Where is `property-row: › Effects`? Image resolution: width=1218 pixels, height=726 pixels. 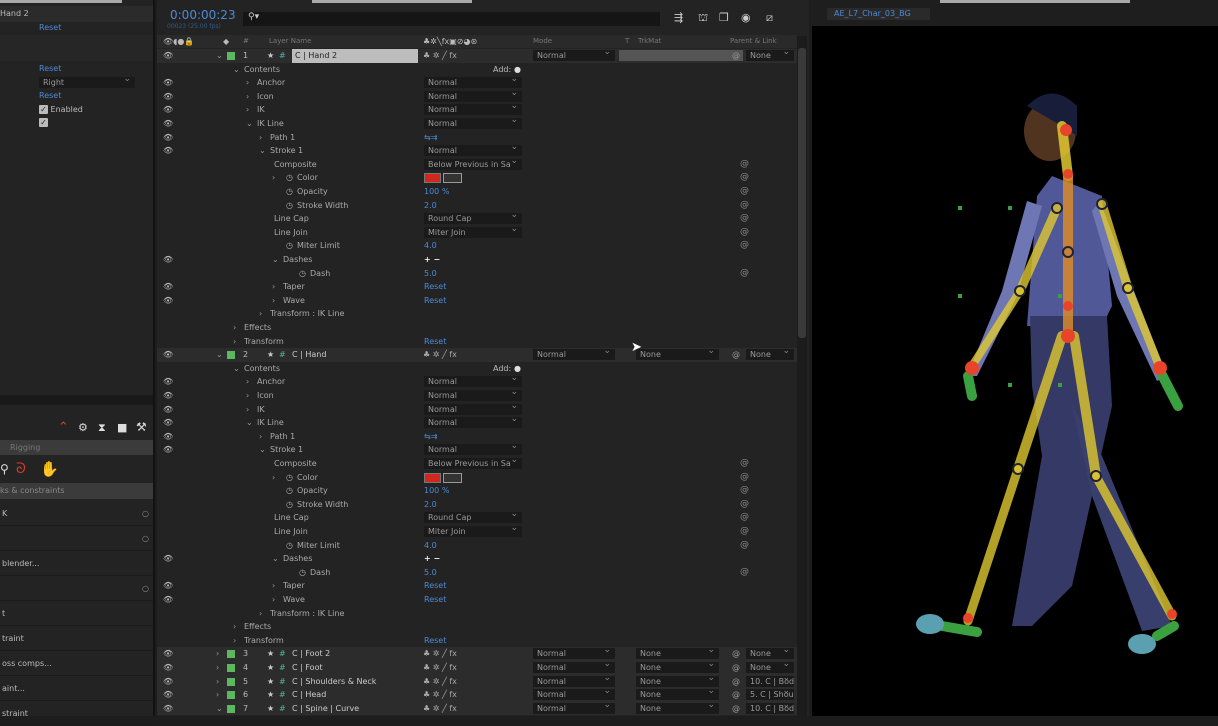
property-row: › Effects is located at coordinates (477, 627).